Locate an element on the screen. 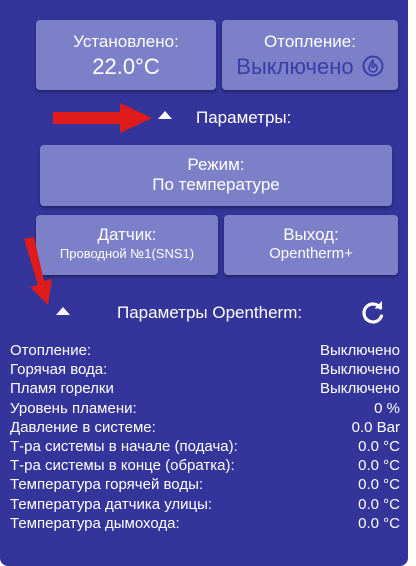 The width and height of the screenshot is (416, 566). params-collapse-triangle-icon is located at coordinates (165, 115).